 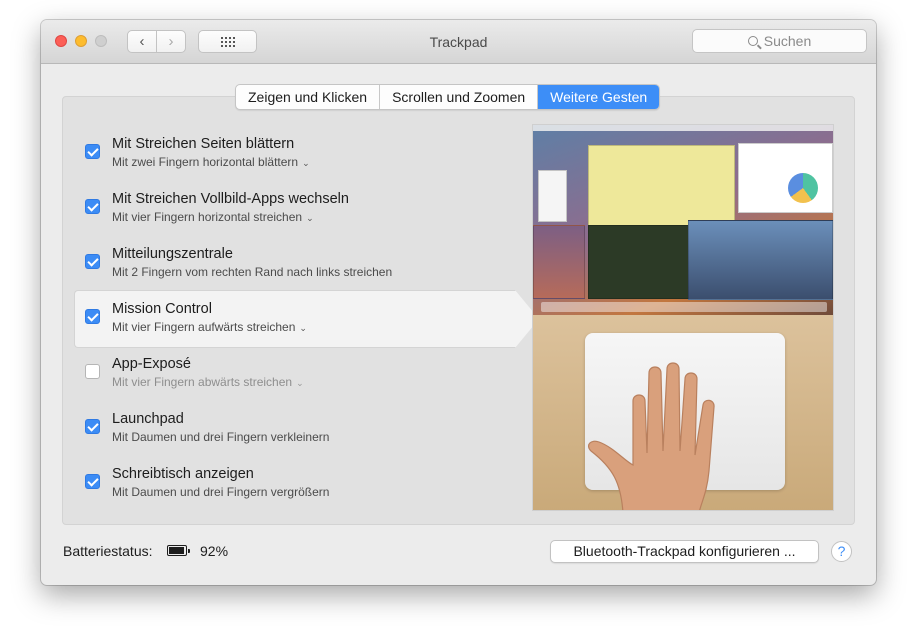 I want to click on search-field: Suchen, so click(x=779, y=41).